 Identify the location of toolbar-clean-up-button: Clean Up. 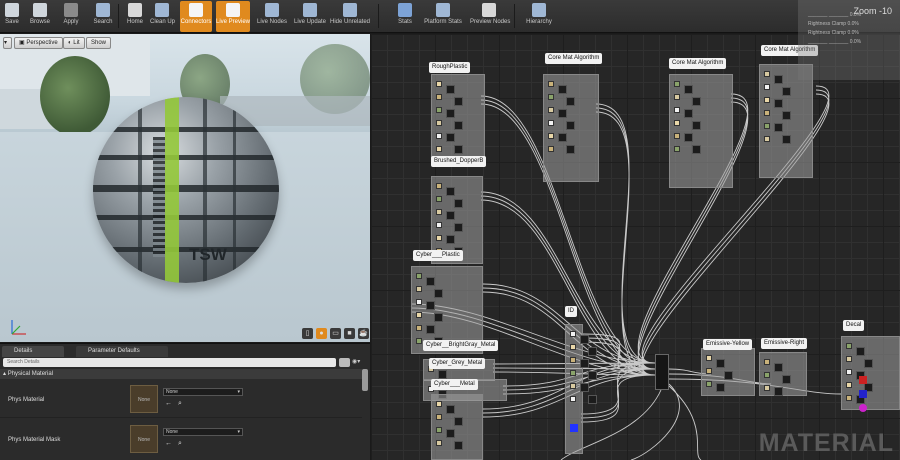
(162, 16).